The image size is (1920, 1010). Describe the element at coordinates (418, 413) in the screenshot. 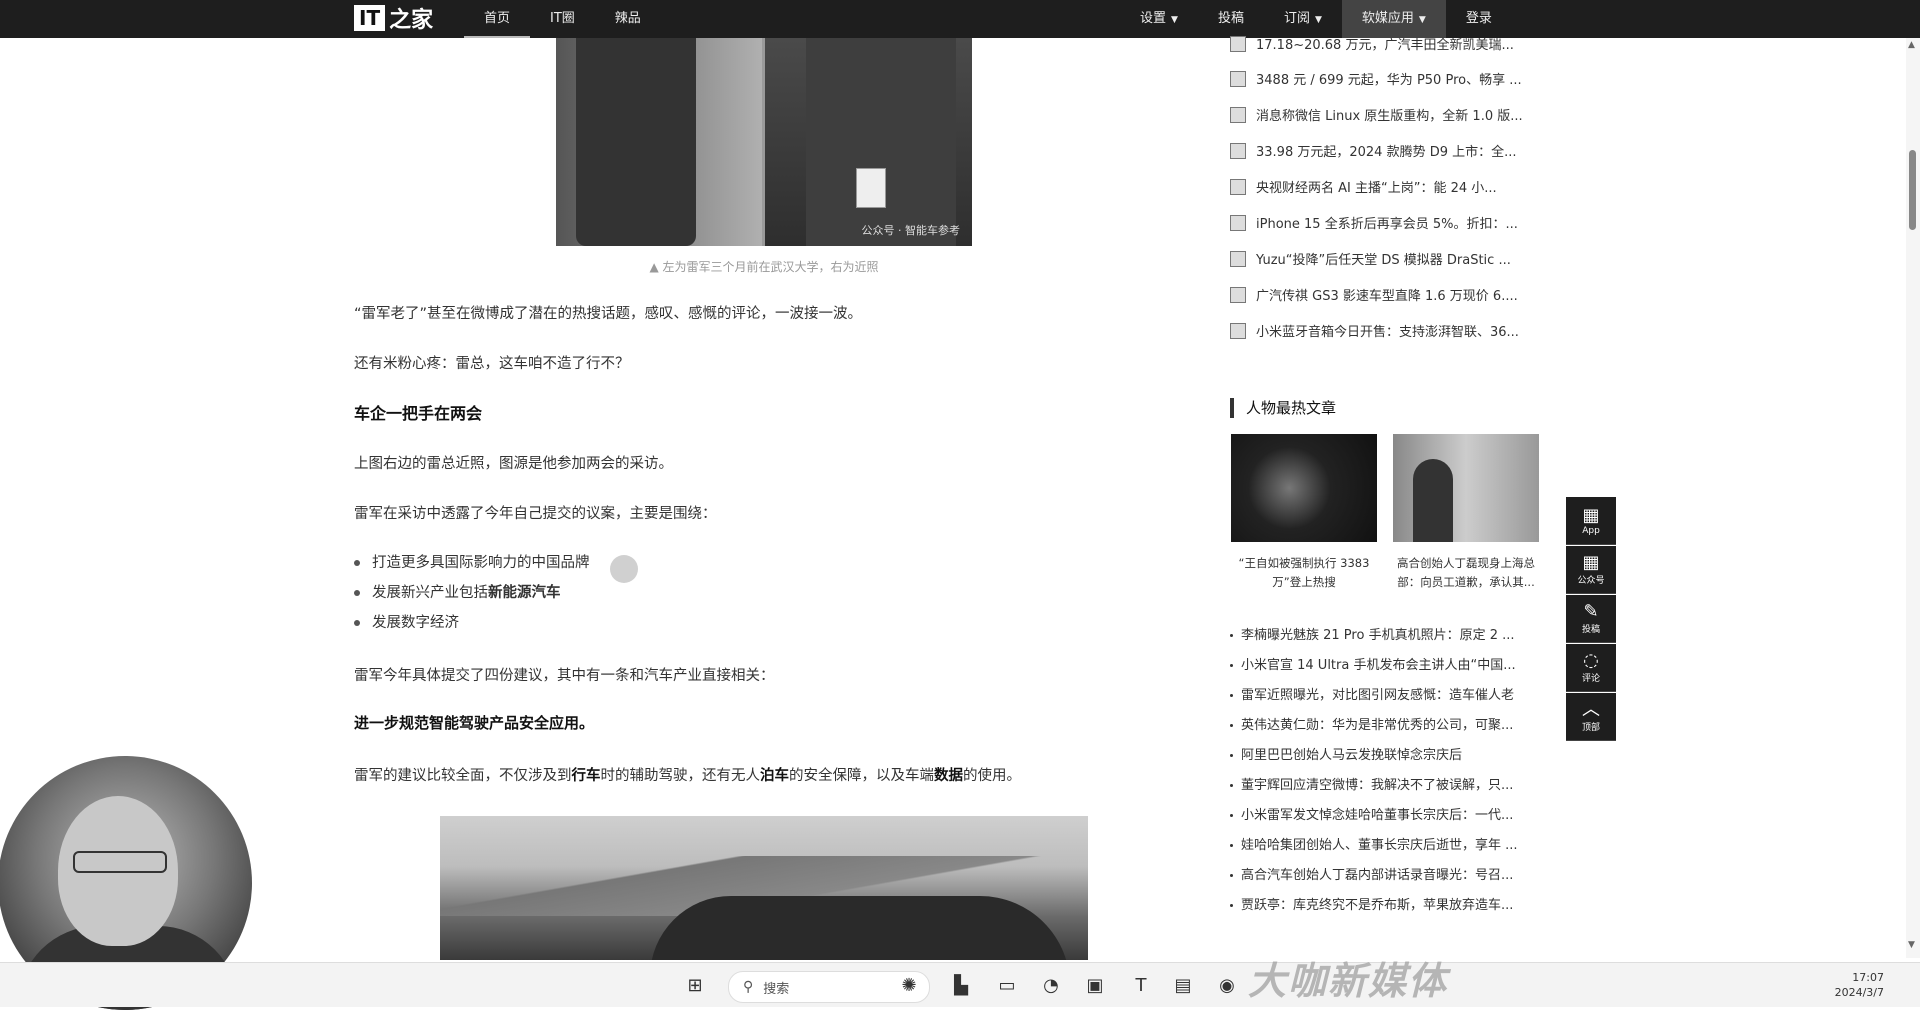

I see `section-heading: 车企一把手在两会` at that location.